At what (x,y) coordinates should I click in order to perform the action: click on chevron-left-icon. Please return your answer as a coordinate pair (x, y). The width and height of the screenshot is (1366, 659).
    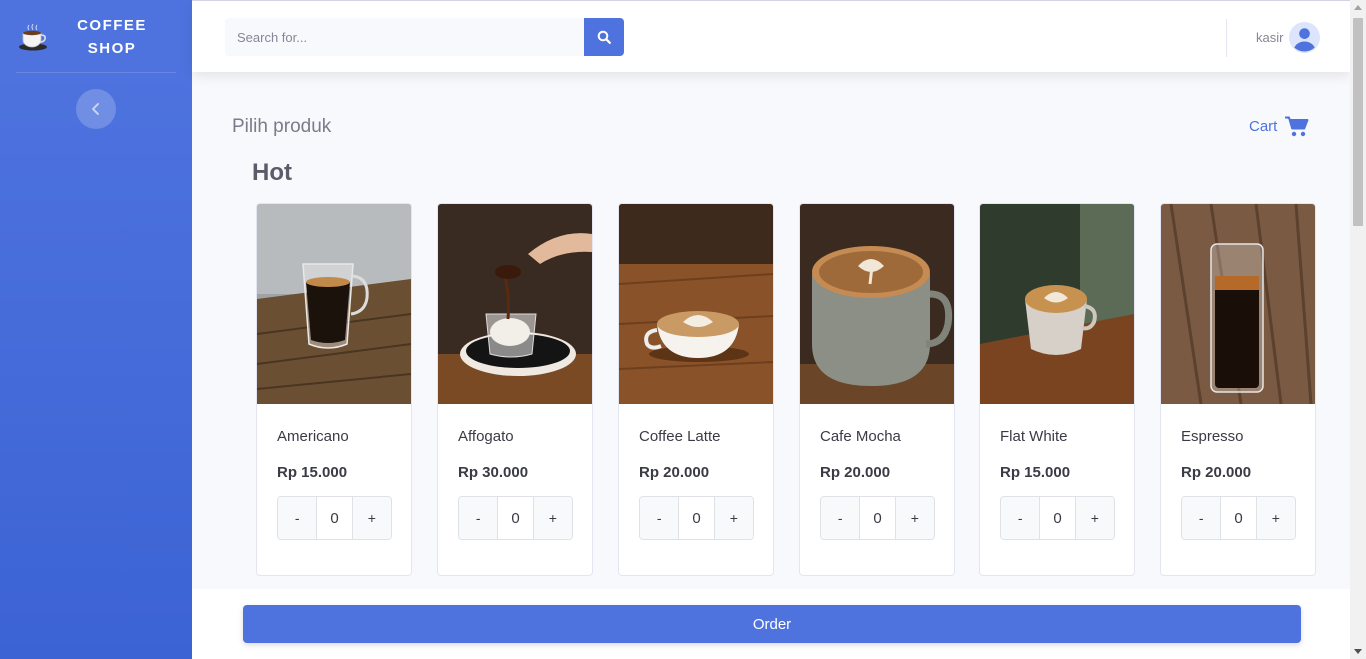
    Looking at the image, I should click on (95, 109).